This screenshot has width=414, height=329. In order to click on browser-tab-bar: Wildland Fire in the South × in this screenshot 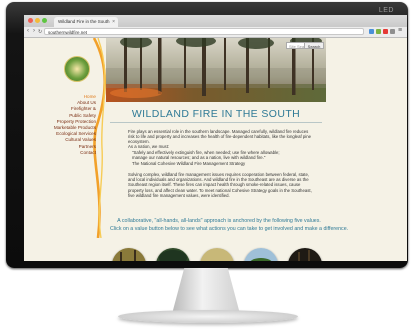, I will do `click(215, 21)`.